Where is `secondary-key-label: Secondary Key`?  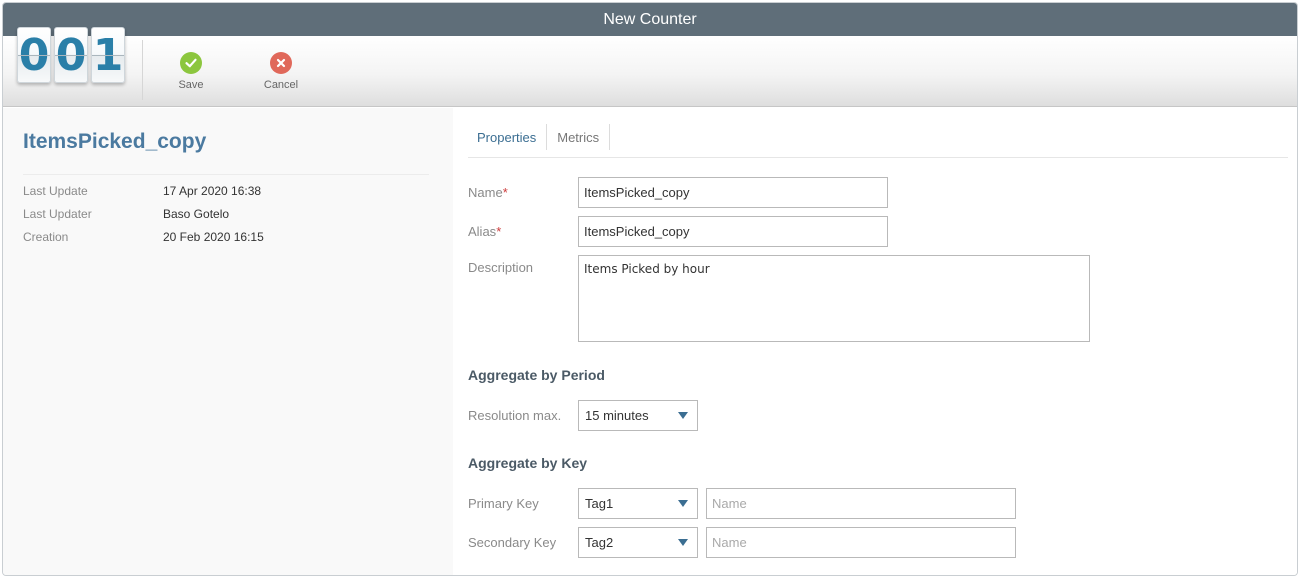 secondary-key-label: Secondary Key is located at coordinates (512, 542).